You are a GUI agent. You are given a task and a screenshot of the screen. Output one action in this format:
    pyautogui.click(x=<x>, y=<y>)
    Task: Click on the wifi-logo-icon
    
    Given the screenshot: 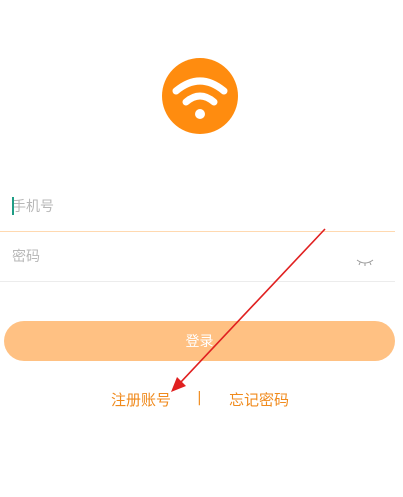 What is the action you would take?
    pyautogui.click(x=200, y=96)
    